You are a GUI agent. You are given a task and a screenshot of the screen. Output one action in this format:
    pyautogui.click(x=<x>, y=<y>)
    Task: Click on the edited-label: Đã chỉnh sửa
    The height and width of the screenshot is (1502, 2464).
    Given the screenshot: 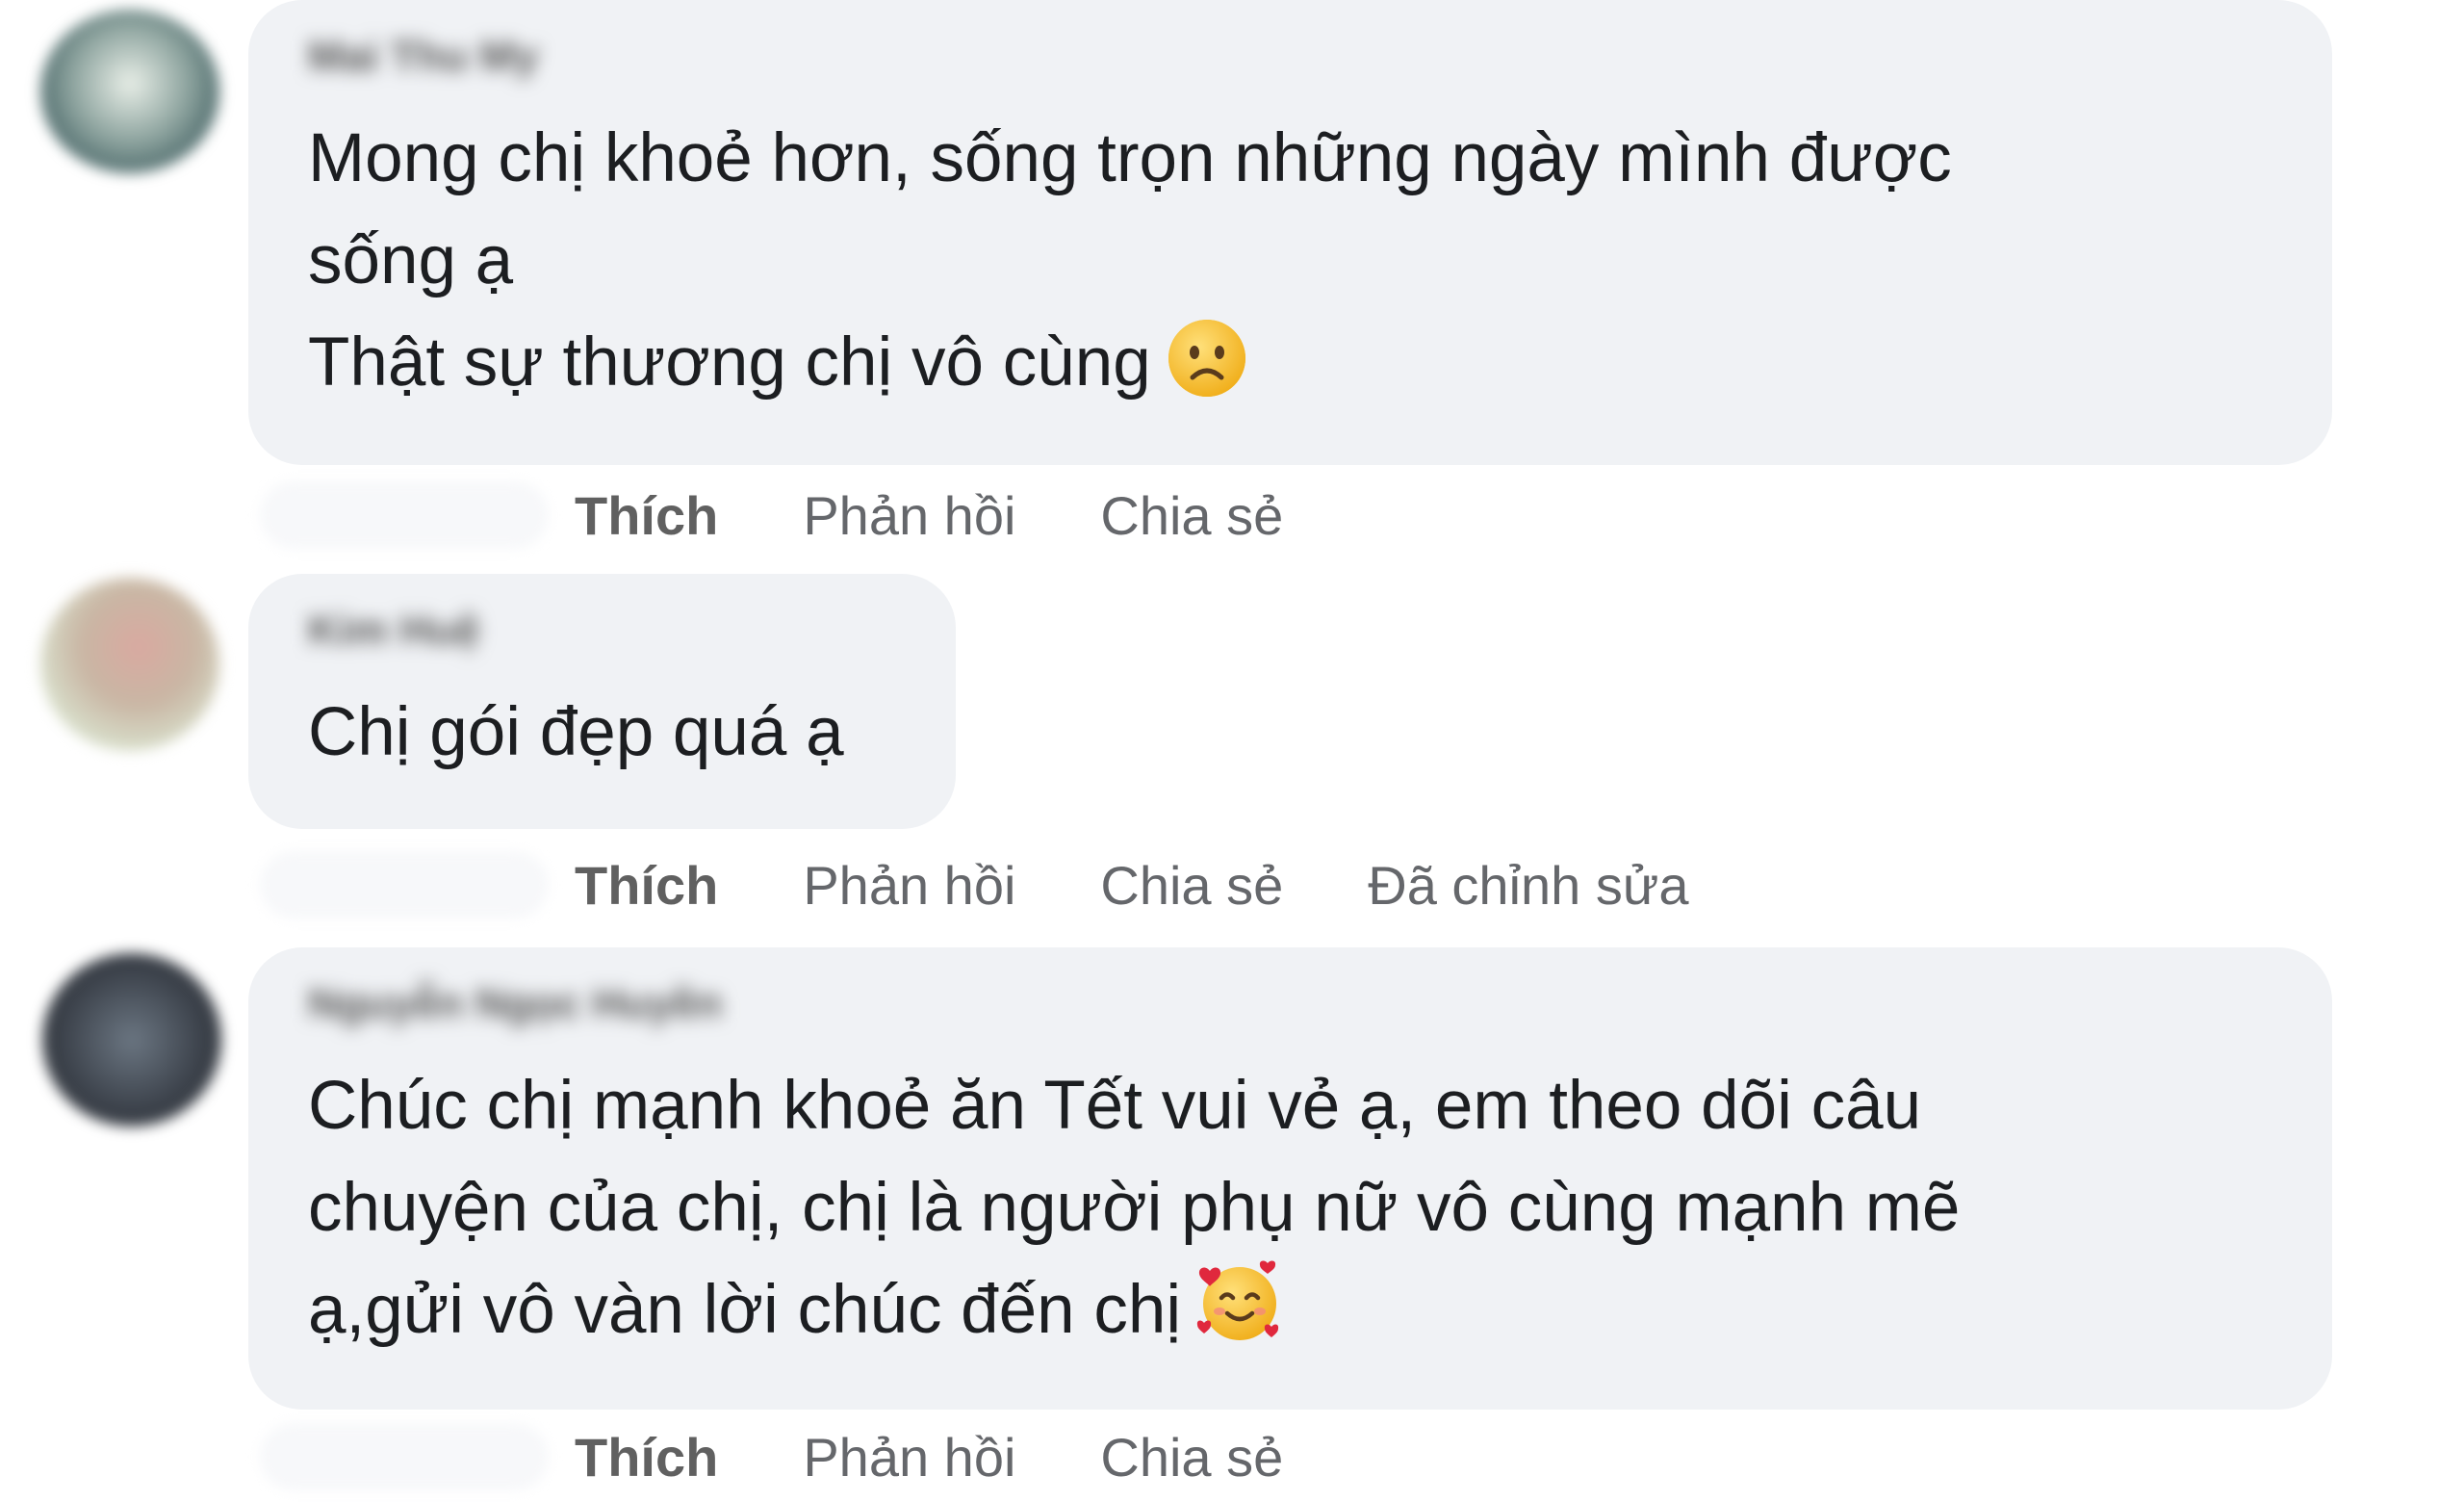 What is the action you would take?
    pyautogui.click(x=1528, y=885)
    